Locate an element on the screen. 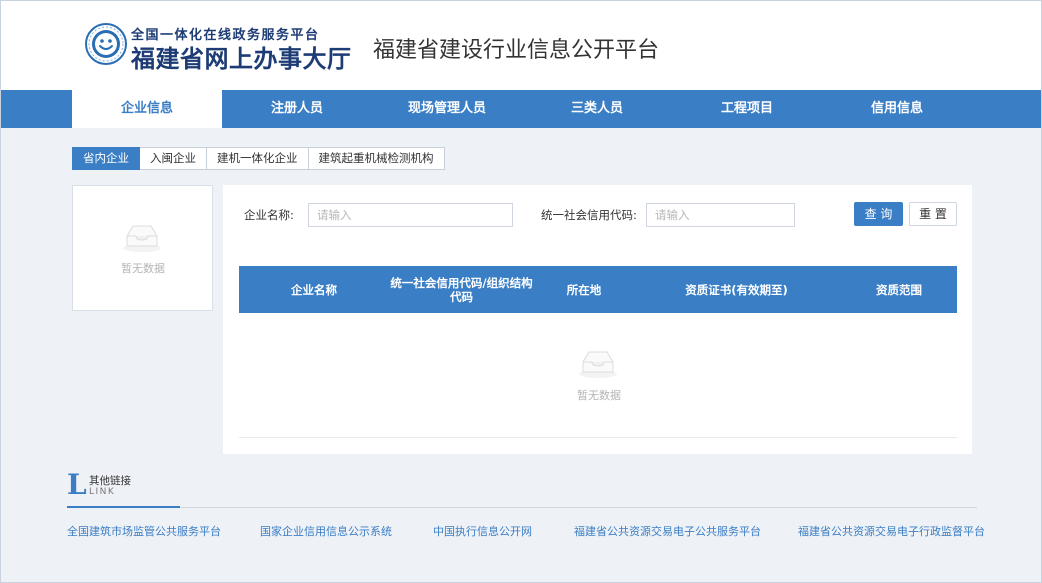 The image size is (1042, 583). province-portal-name: 福建省网上办事大厅 is located at coordinates (241, 58).